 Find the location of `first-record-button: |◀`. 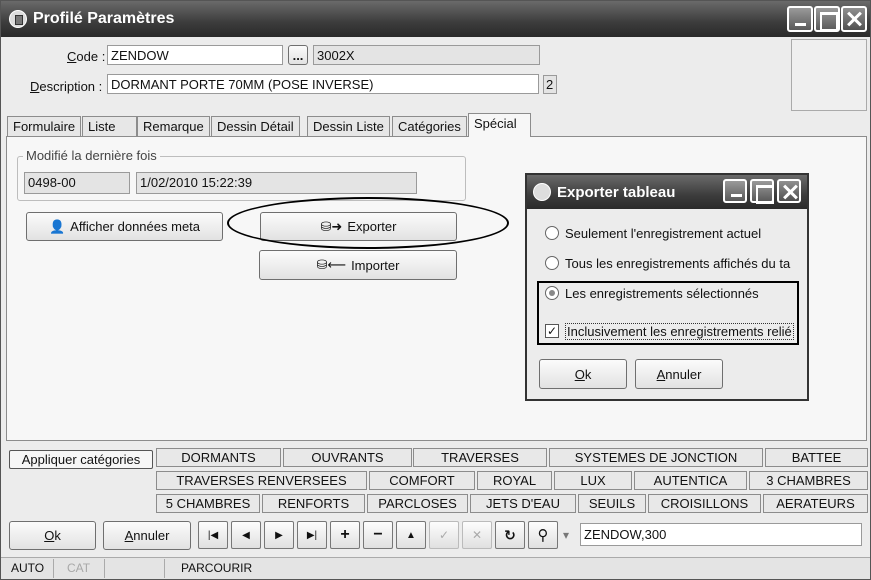

first-record-button: |◀ is located at coordinates (213, 535).